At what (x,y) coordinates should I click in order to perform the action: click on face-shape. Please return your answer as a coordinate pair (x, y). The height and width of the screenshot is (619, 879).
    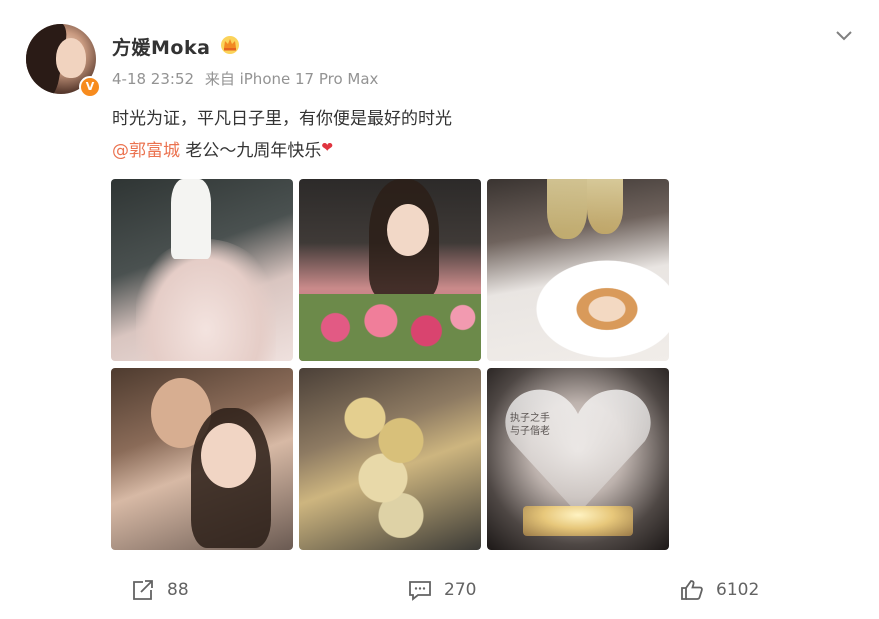
    Looking at the image, I should click on (408, 230).